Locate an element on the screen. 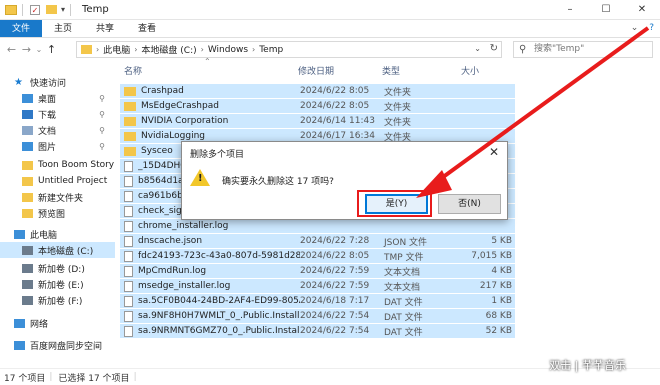 The height and width of the screenshot is (385, 660). recent-locations-icon: ⌄ is located at coordinates (39, 49).